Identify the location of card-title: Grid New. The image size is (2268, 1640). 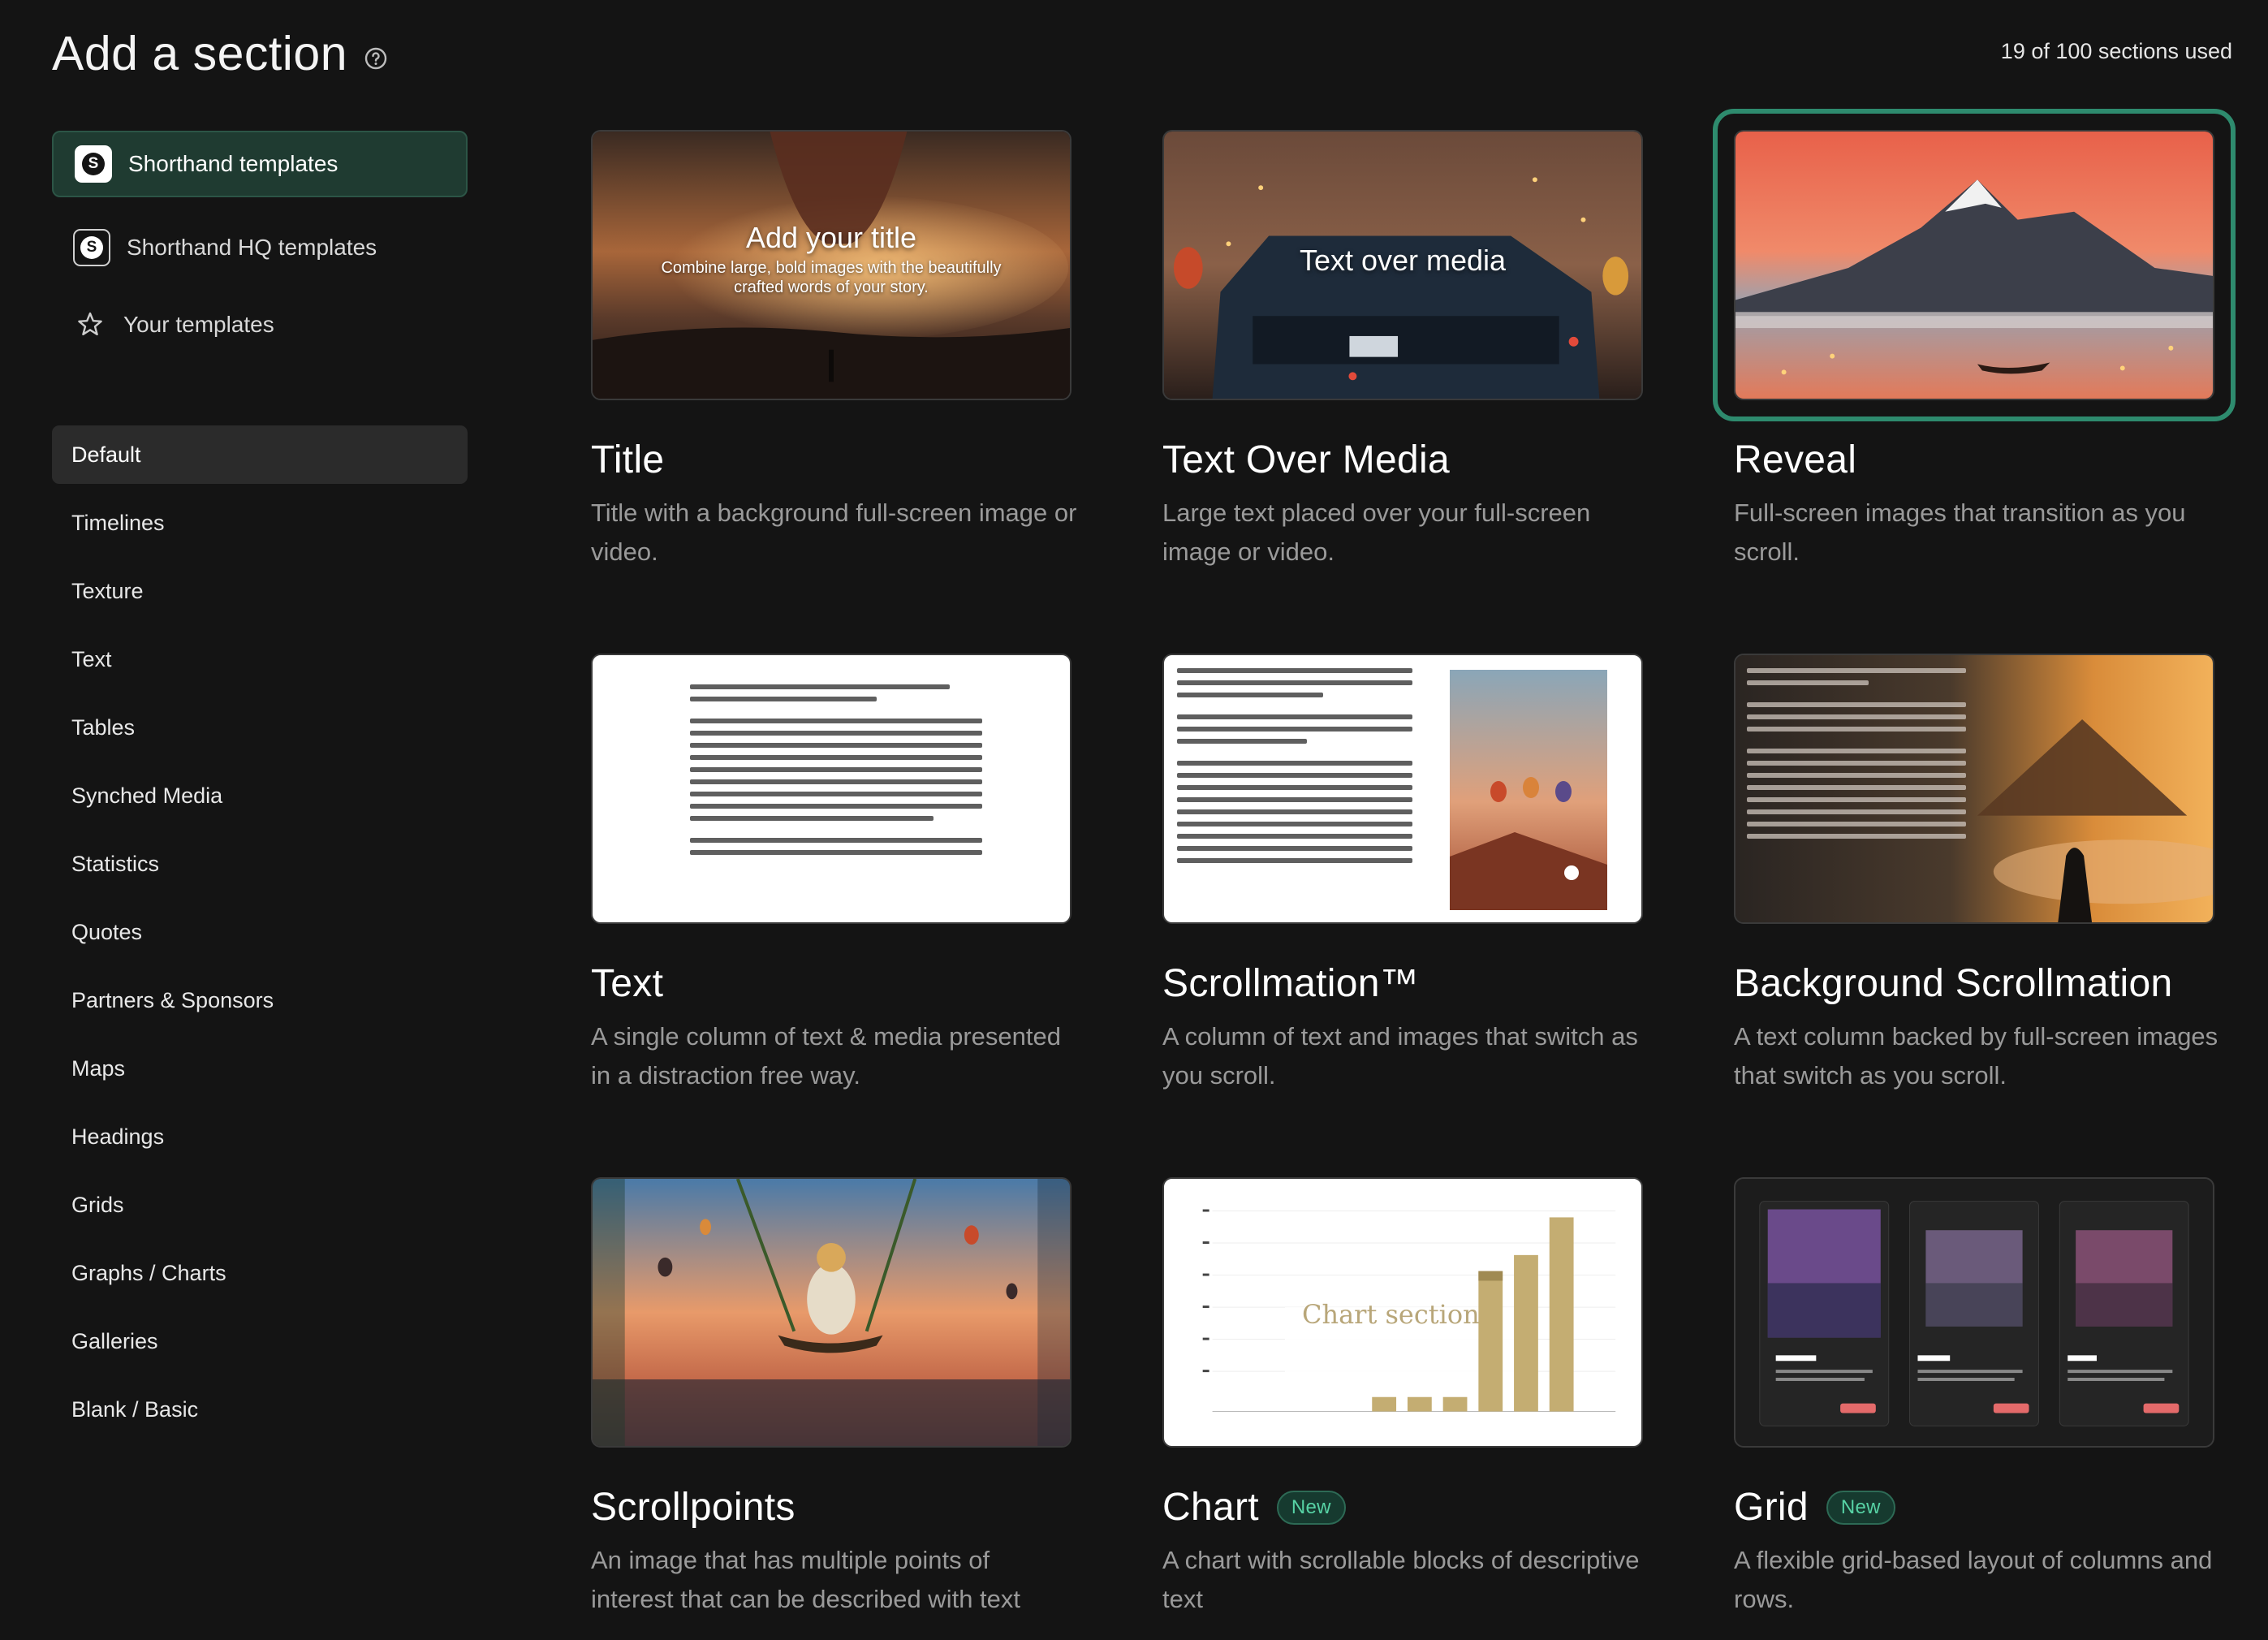
(1974, 1507).